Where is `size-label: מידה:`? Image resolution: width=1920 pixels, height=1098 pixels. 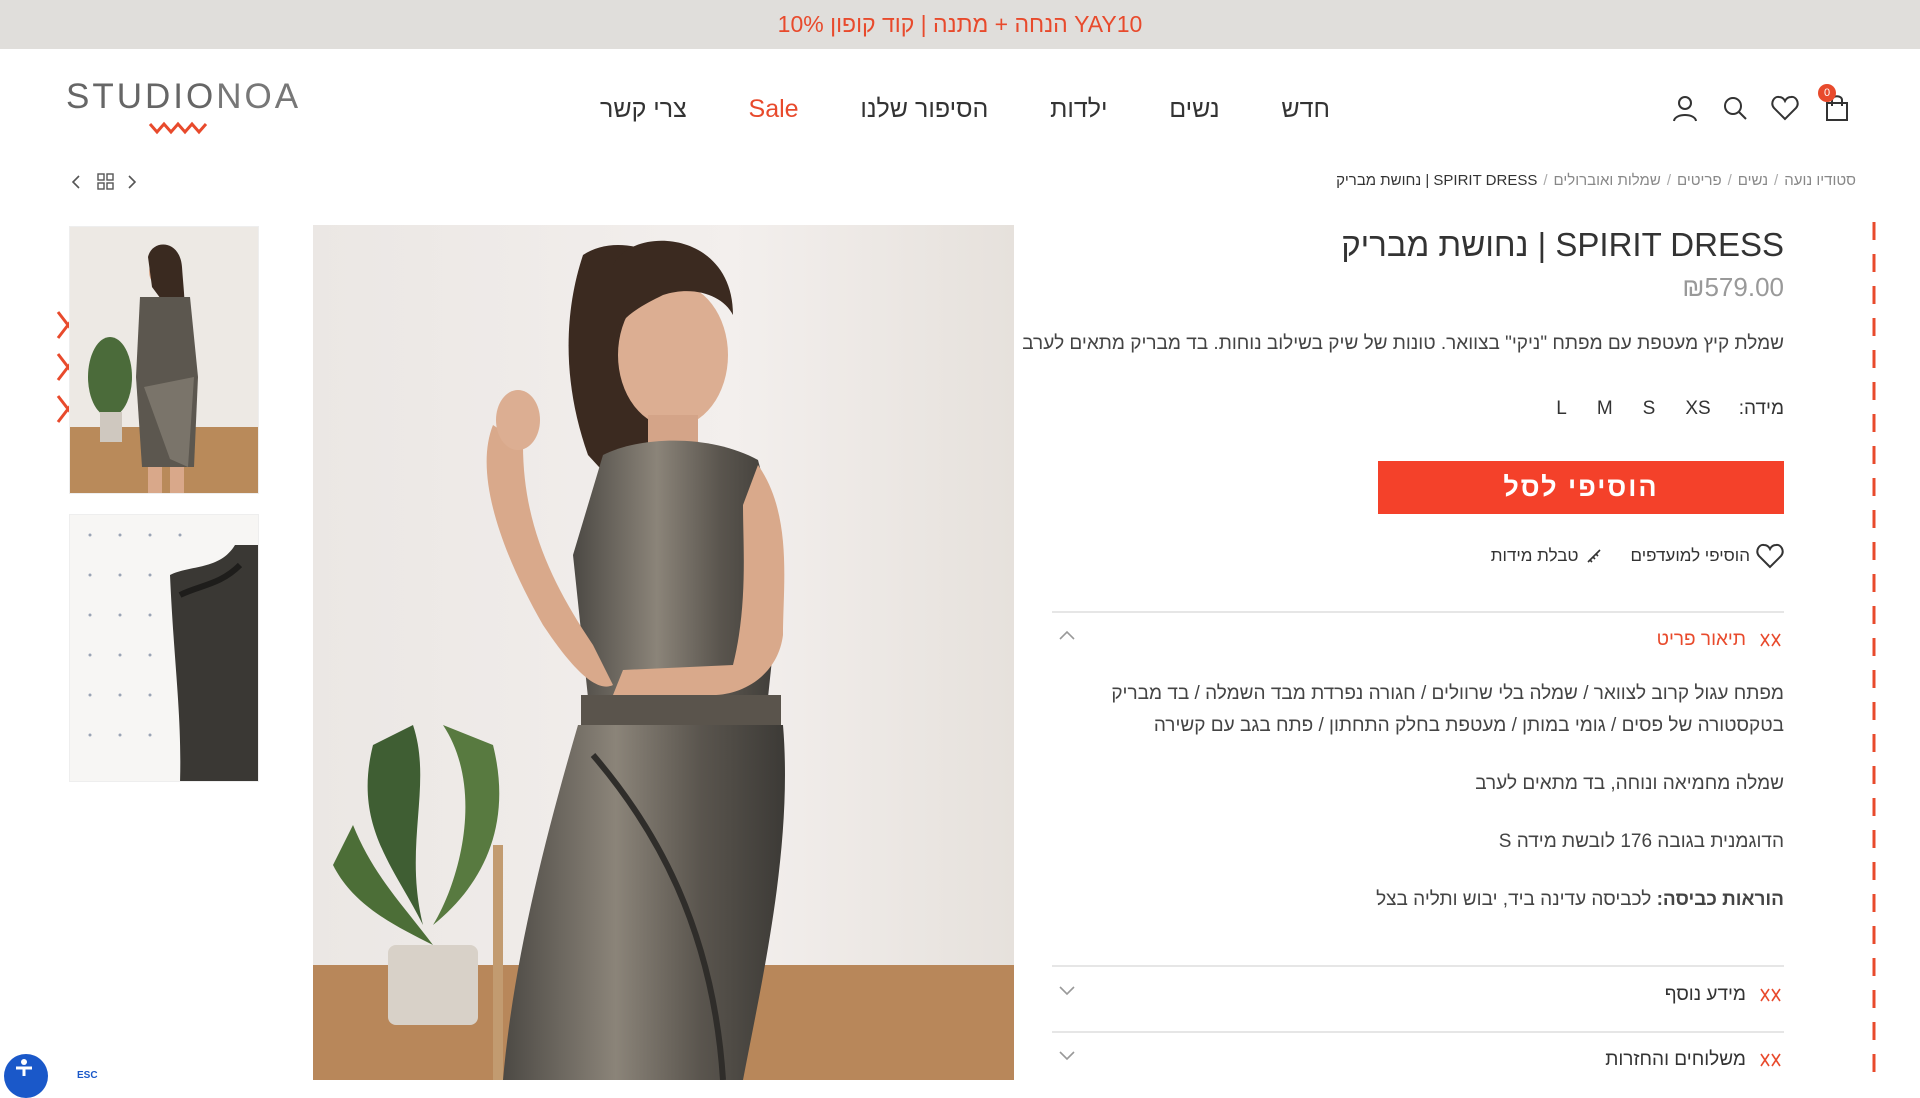
size-label: מידה: is located at coordinates (1761, 408).